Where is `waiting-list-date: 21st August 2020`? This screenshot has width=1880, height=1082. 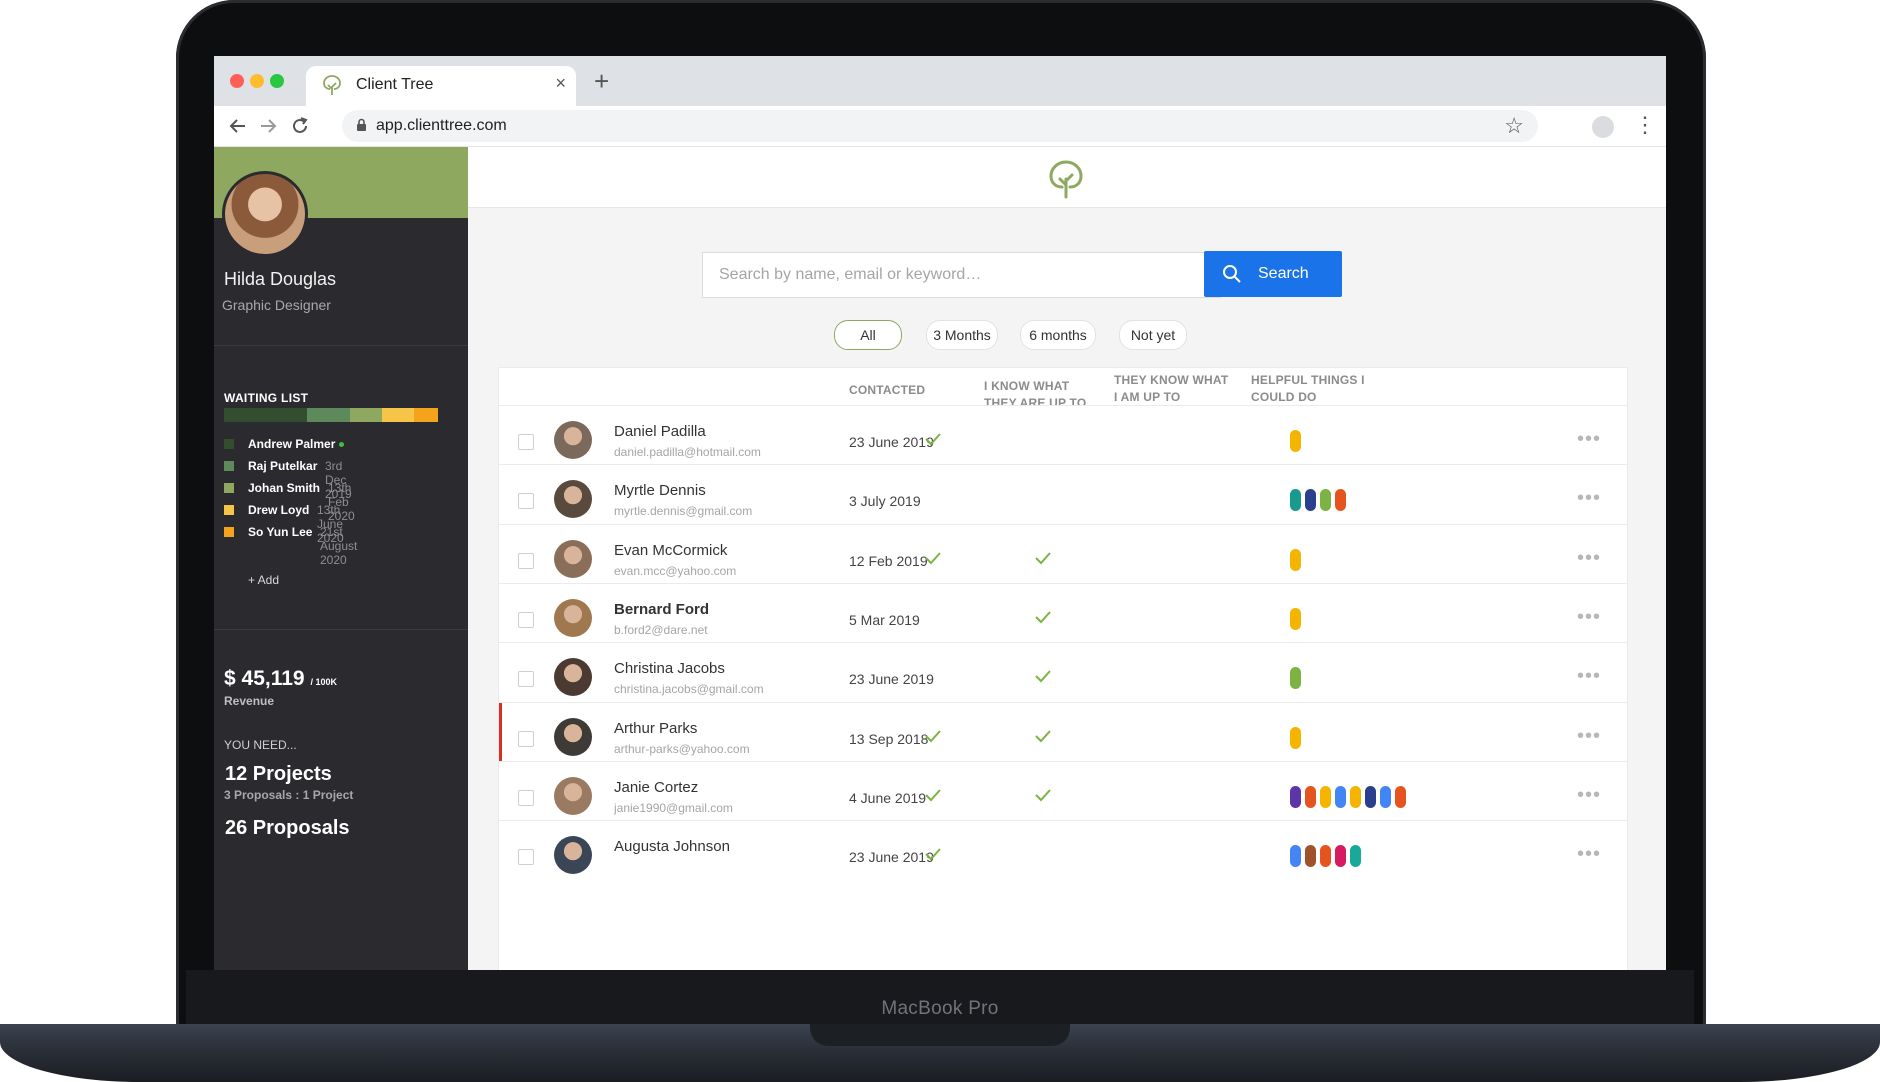 waiting-list-date: 21st August 2020 is located at coordinates (339, 546).